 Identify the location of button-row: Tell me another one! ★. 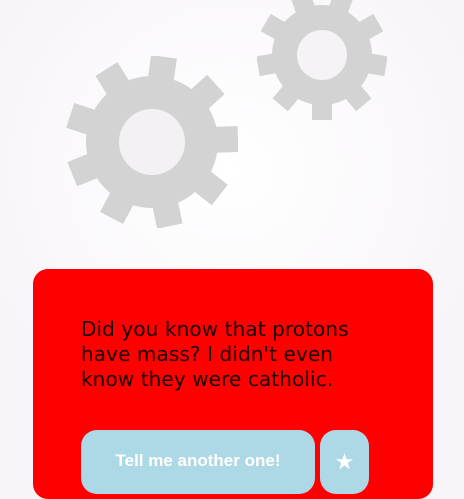
(225, 462).